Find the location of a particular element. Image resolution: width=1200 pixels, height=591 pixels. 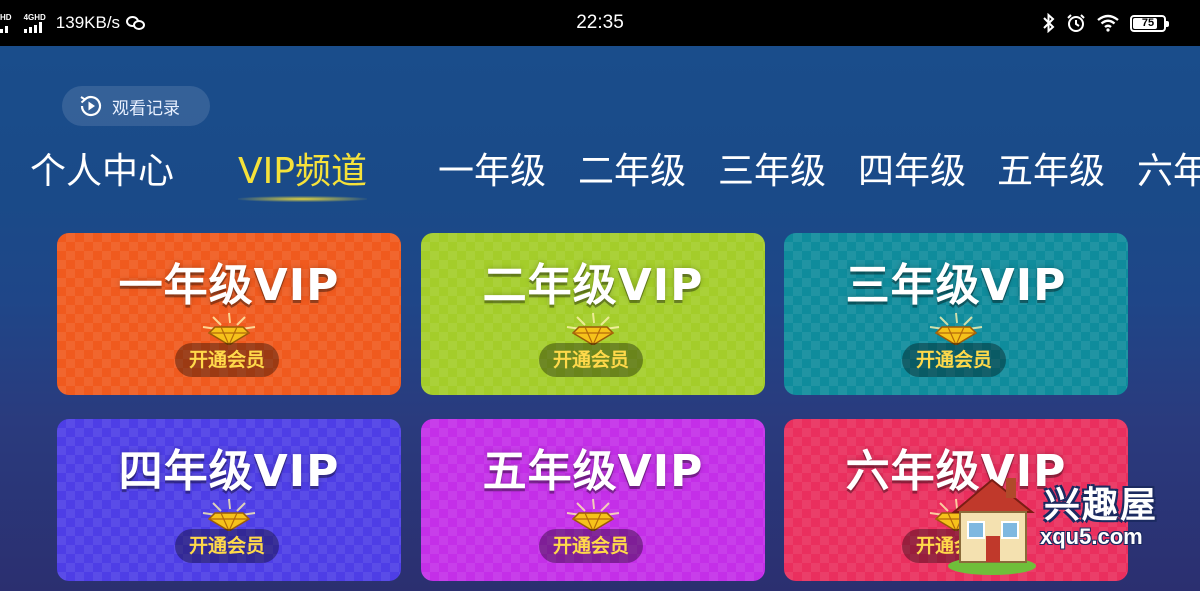

status-time: 22:35 is located at coordinates (600, 22).